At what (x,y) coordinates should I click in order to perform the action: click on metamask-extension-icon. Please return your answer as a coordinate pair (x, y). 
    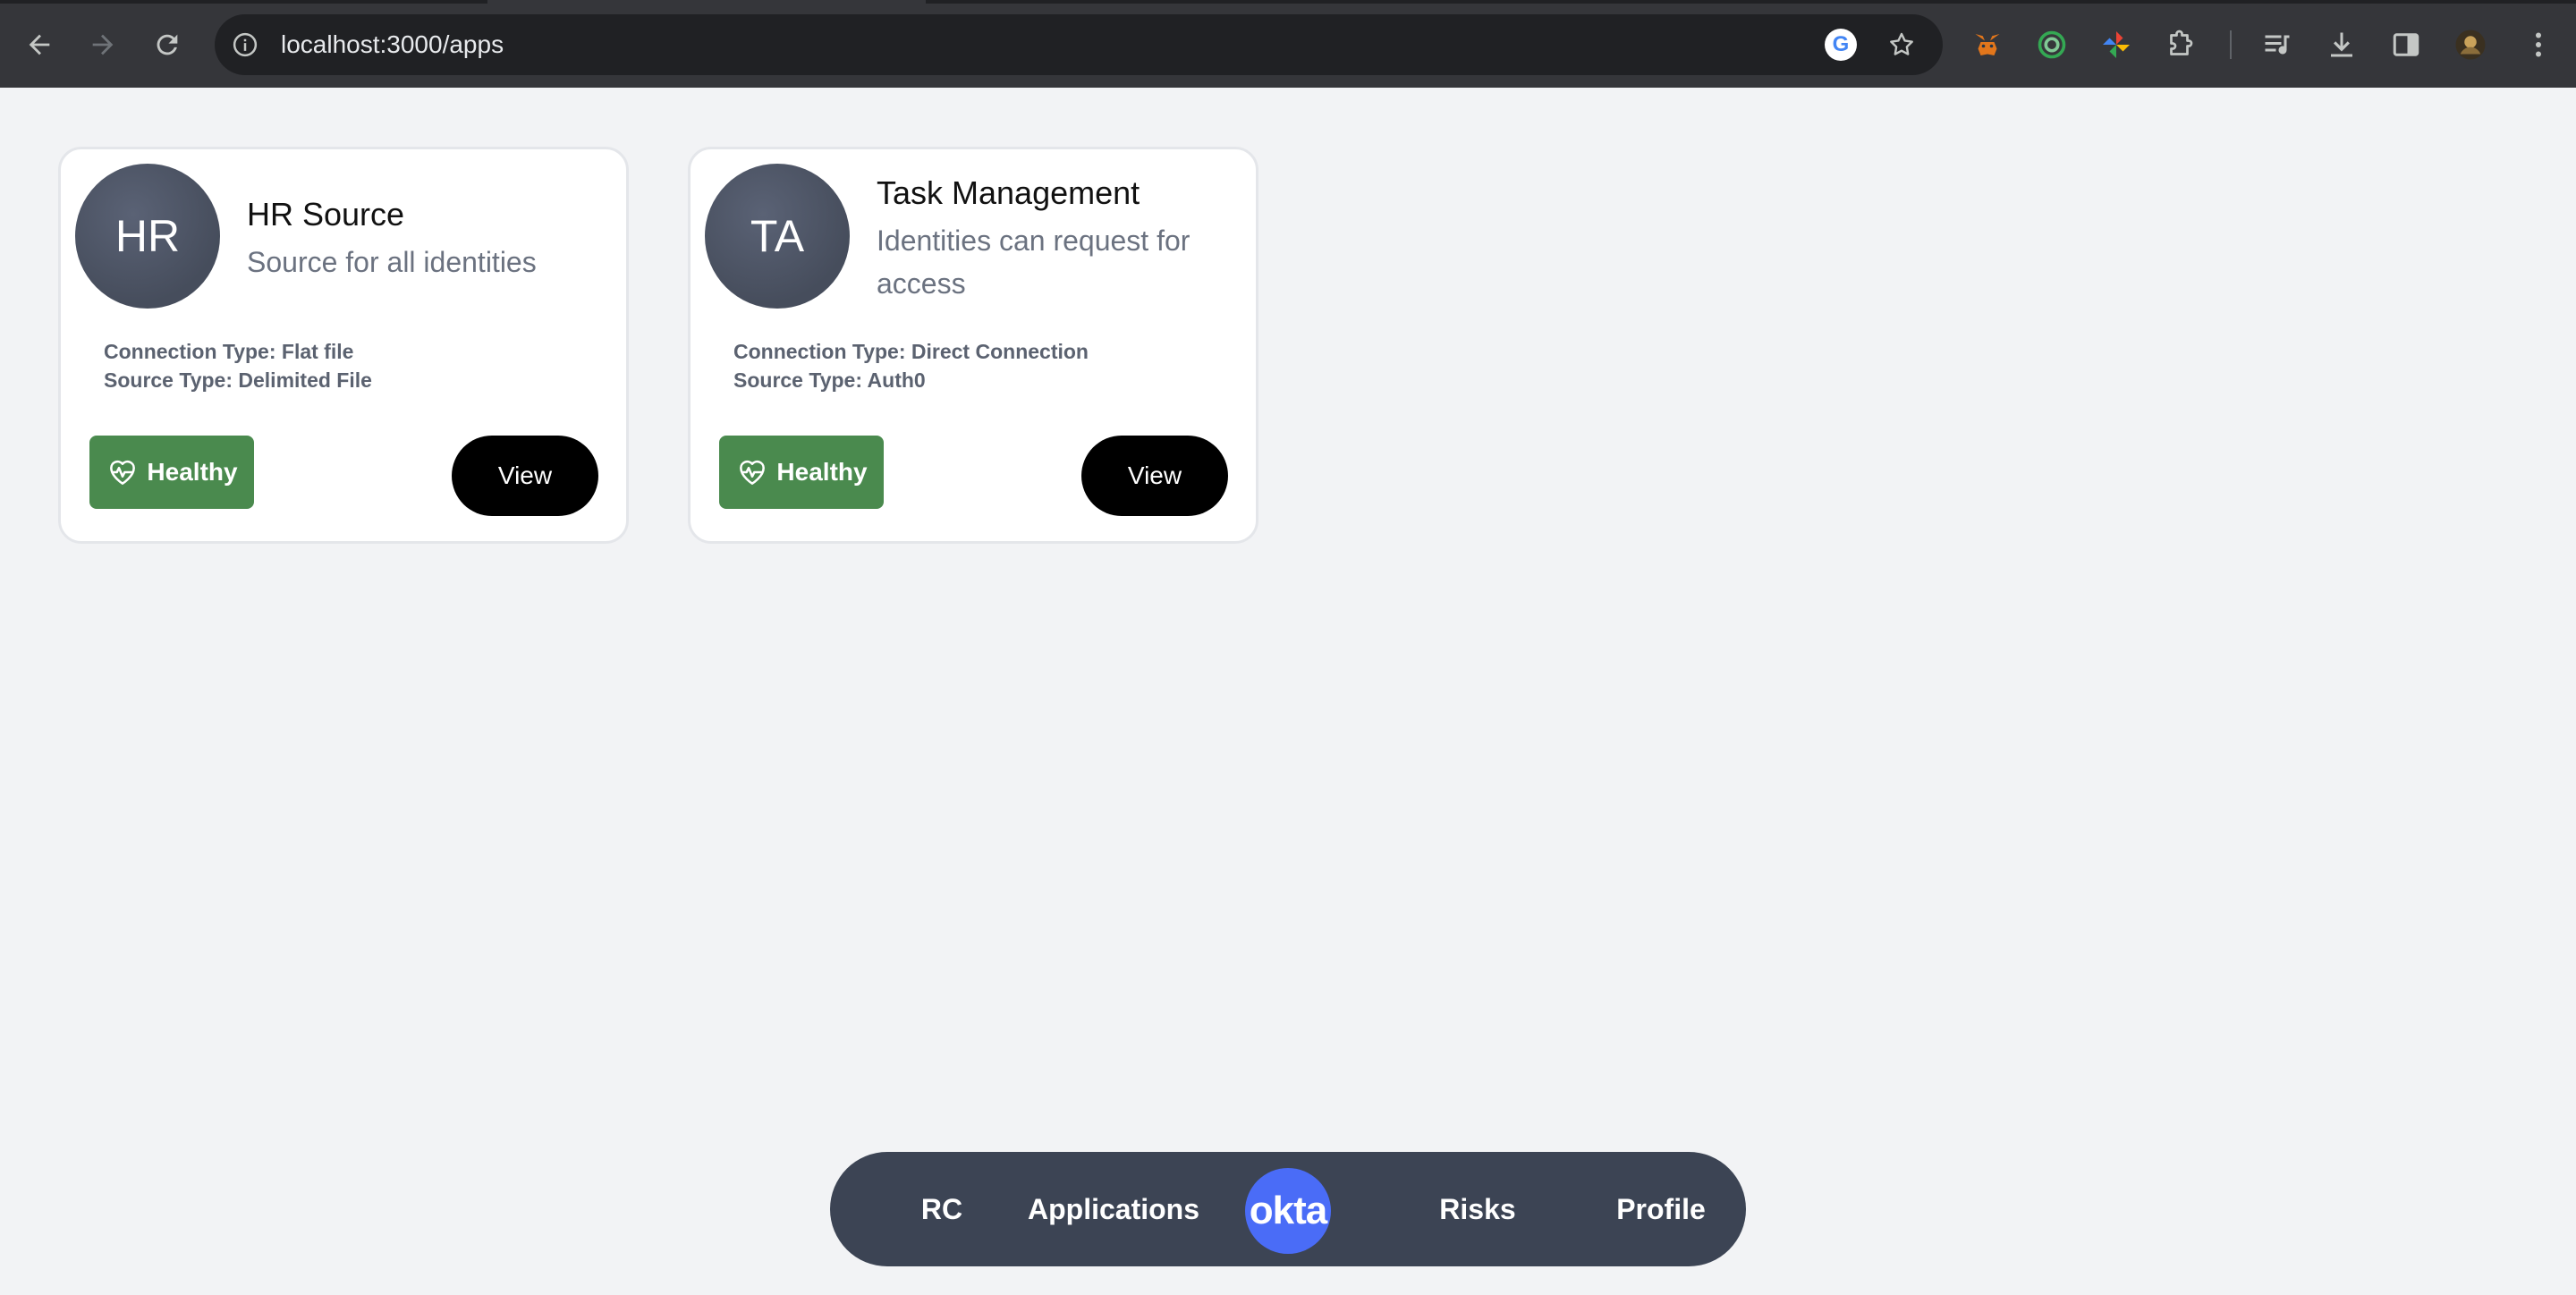
    Looking at the image, I should click on (1987, 45).